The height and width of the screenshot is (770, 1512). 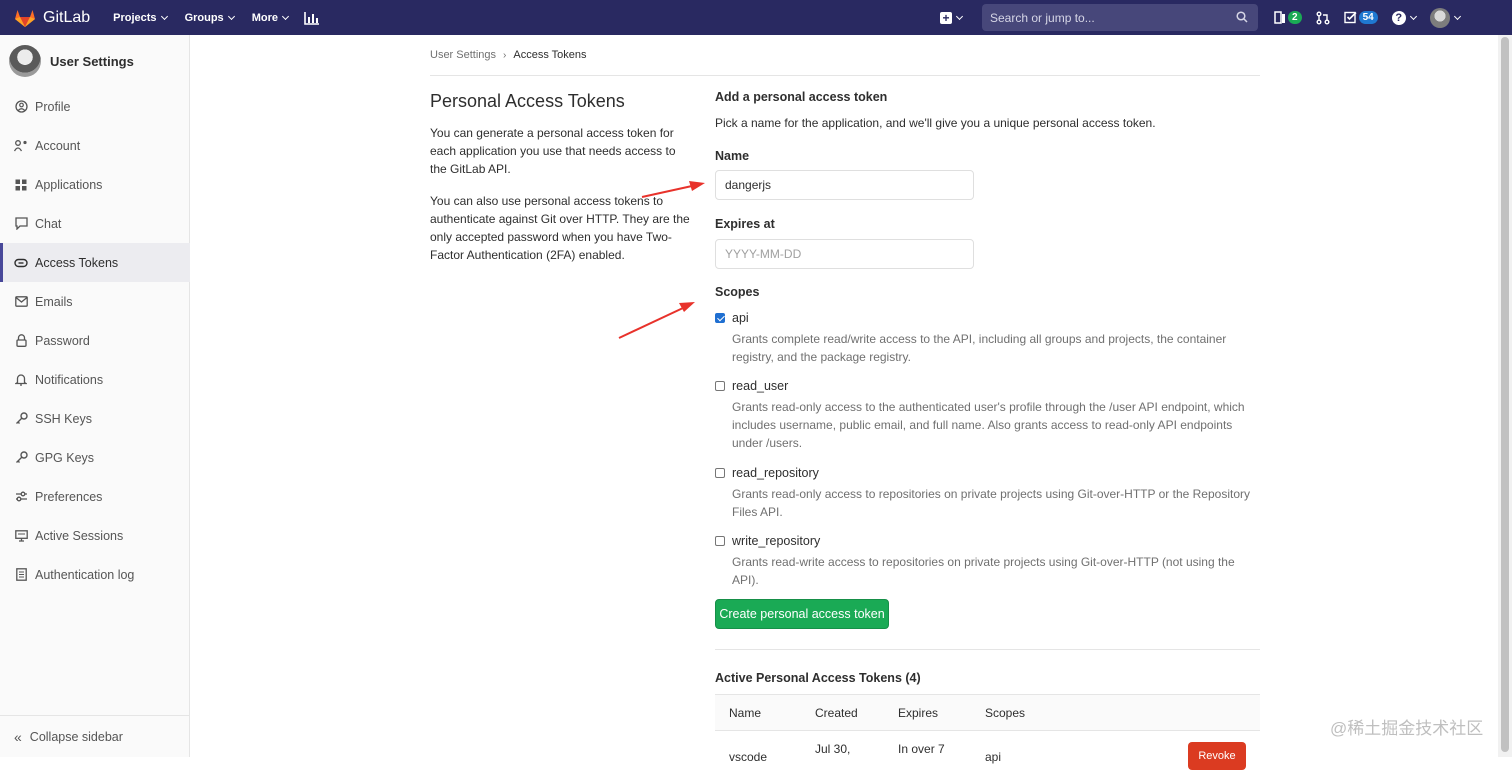 I want to click on column-header-scopes: Scopes, so click(x=1005, y=713).